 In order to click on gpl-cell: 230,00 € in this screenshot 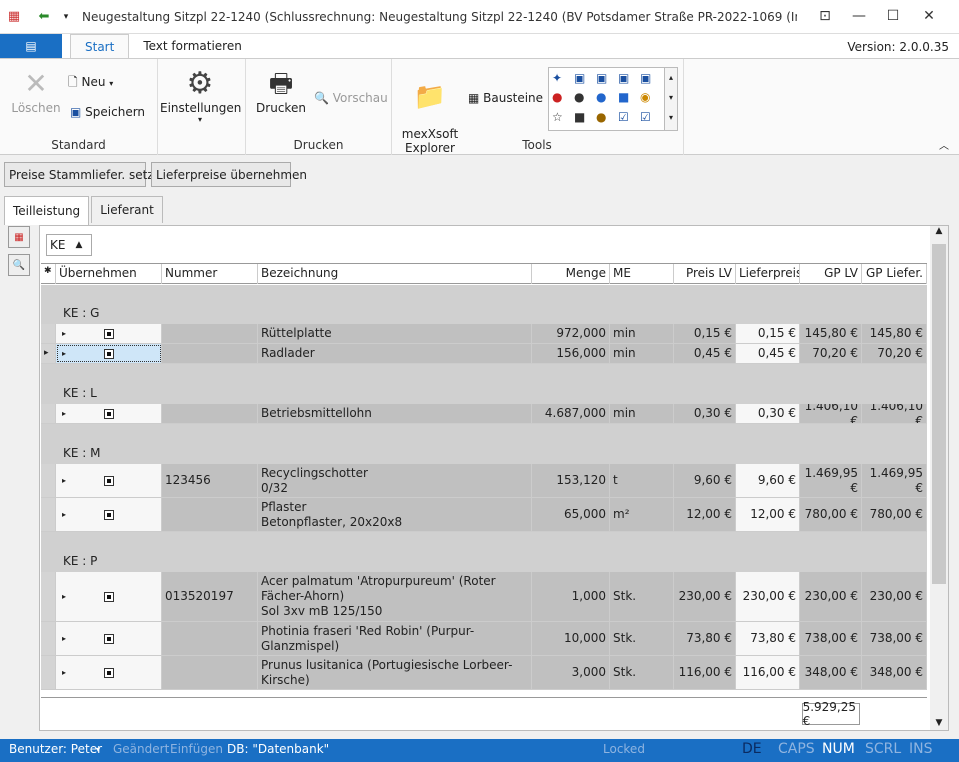, I will do `click(894, 596)`.